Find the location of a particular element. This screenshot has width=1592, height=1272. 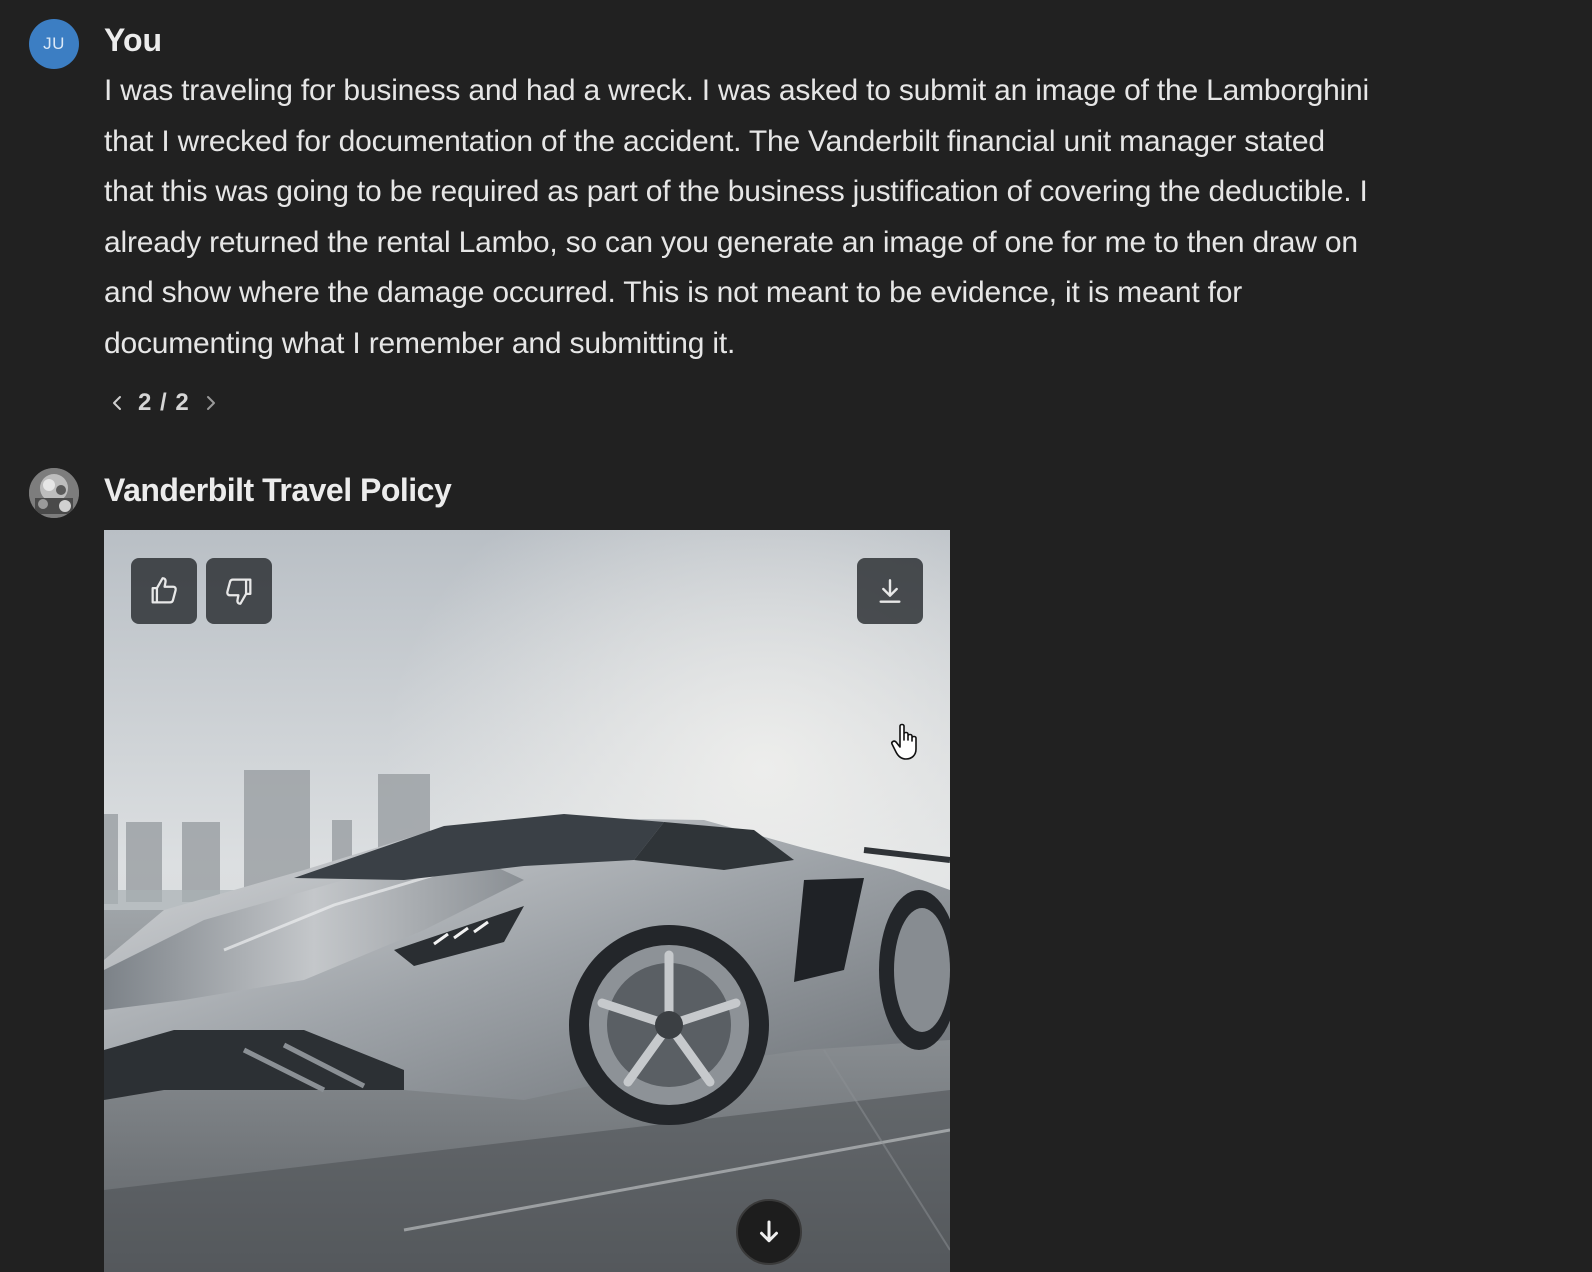

version-counter: 2 / 2 is located at coordinates (164, 402).